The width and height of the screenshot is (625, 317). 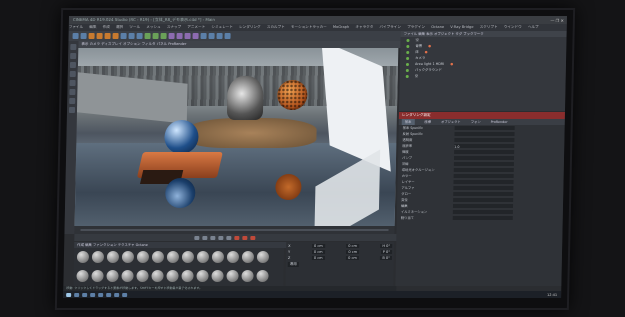 What do you see at coordinates (195, 36) in the screenshot?
I see `array-icon` at bounding box center [195, 36].